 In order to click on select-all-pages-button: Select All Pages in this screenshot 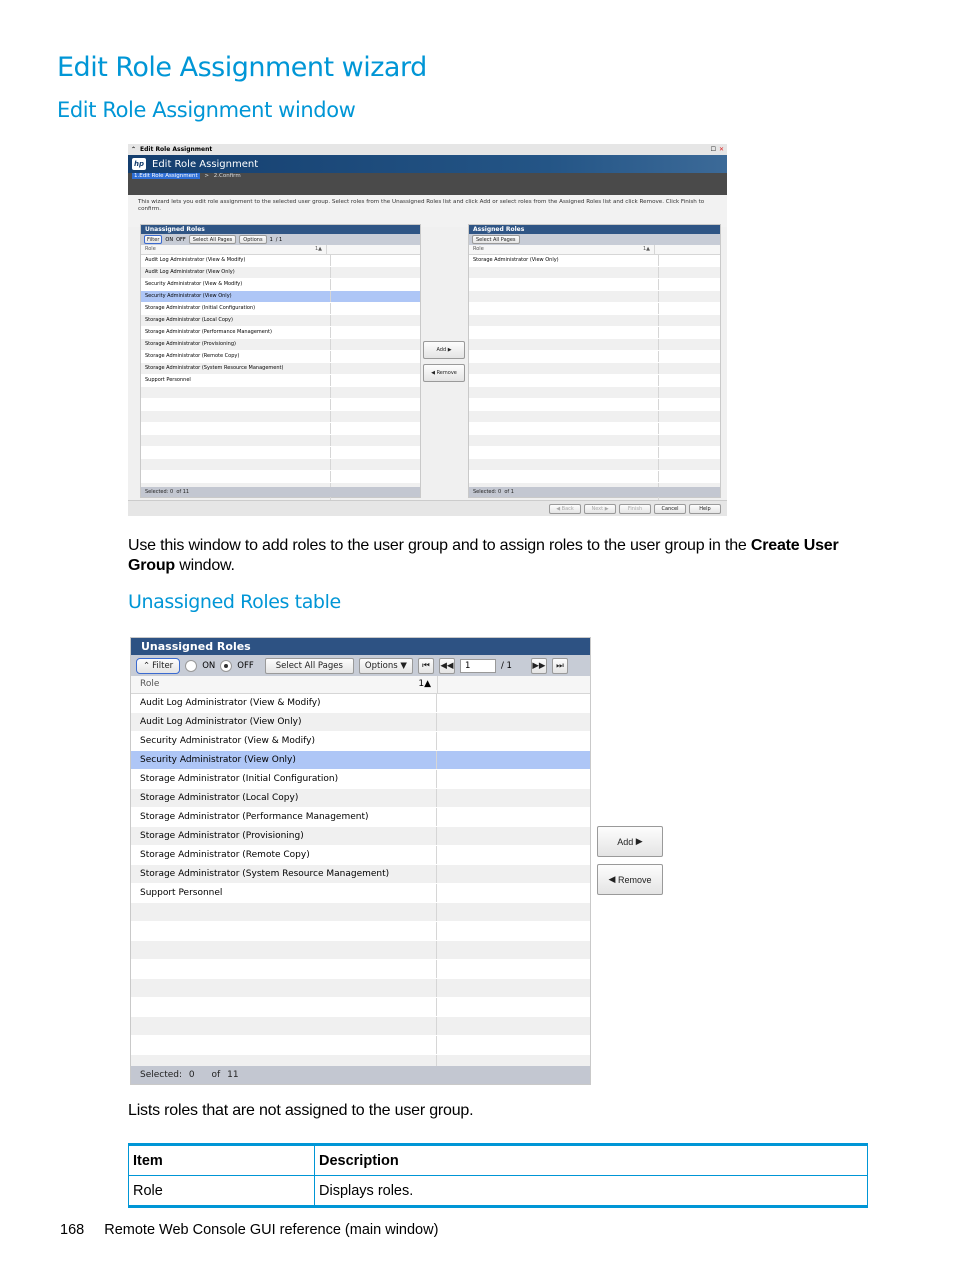, I will do `click(309, 665)`.